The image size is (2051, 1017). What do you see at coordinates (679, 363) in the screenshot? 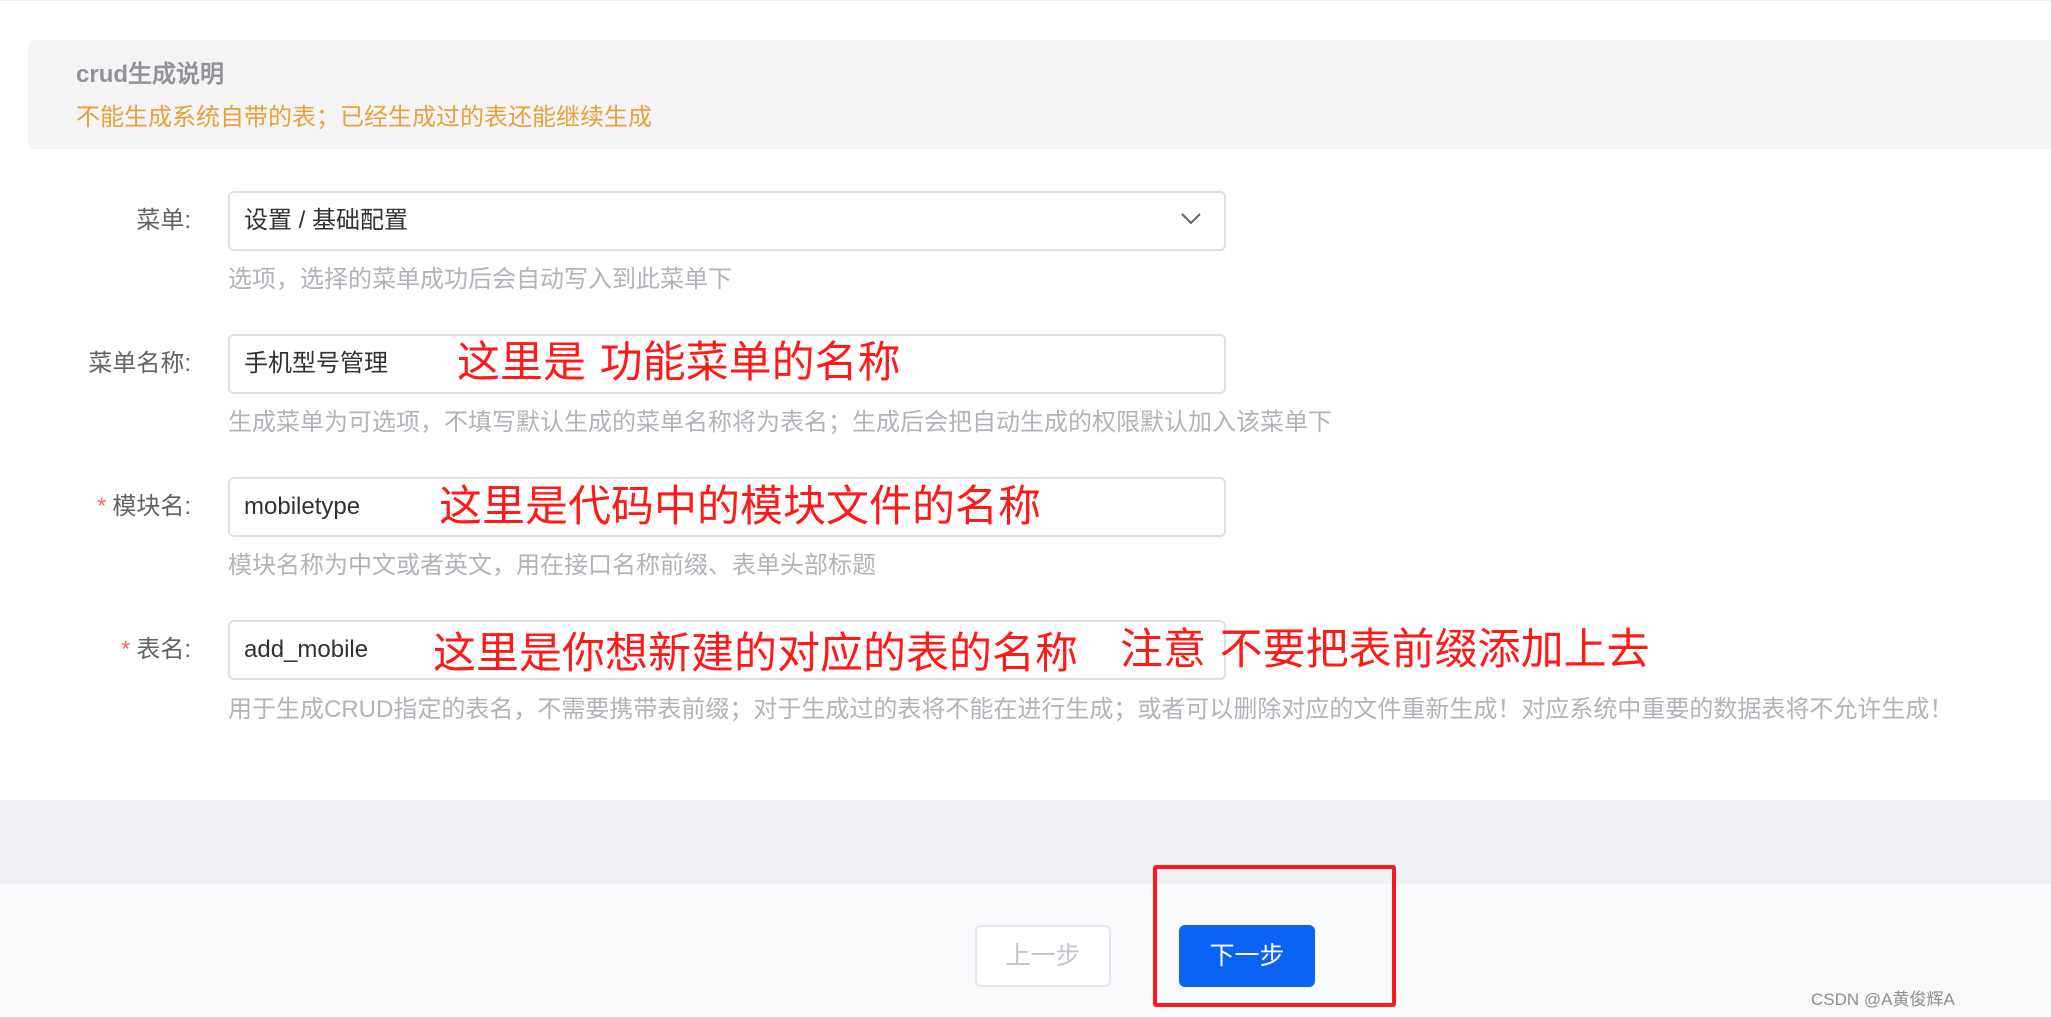
I see `annotation-menu-name: 这里是 功能菜单的名称` at bounding box center [679, 363].